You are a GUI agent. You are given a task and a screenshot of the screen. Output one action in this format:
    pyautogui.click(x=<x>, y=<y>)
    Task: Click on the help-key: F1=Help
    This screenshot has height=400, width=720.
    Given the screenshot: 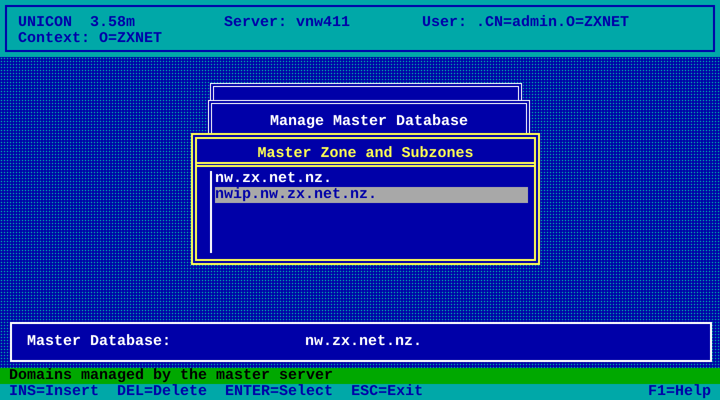 What is the action you would take?
    pyautogui.click(x=679, y=392)
    